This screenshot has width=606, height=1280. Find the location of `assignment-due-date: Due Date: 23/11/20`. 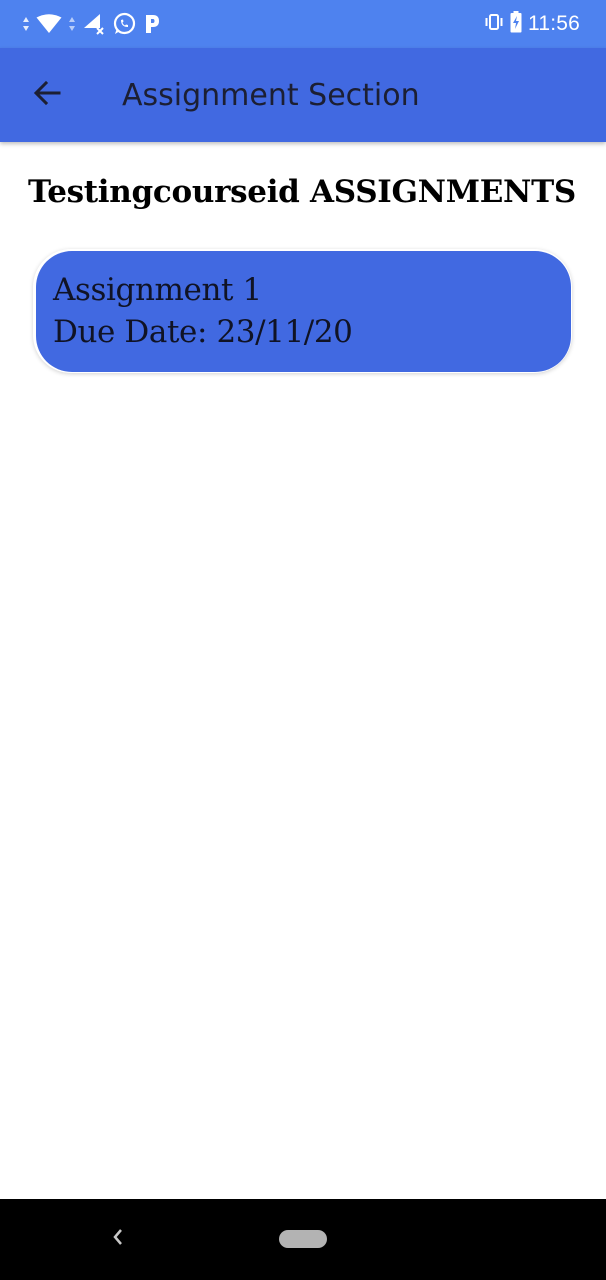

assignment-due-date: Due Date: 23/11/20 is located at coordinates (203, 332).